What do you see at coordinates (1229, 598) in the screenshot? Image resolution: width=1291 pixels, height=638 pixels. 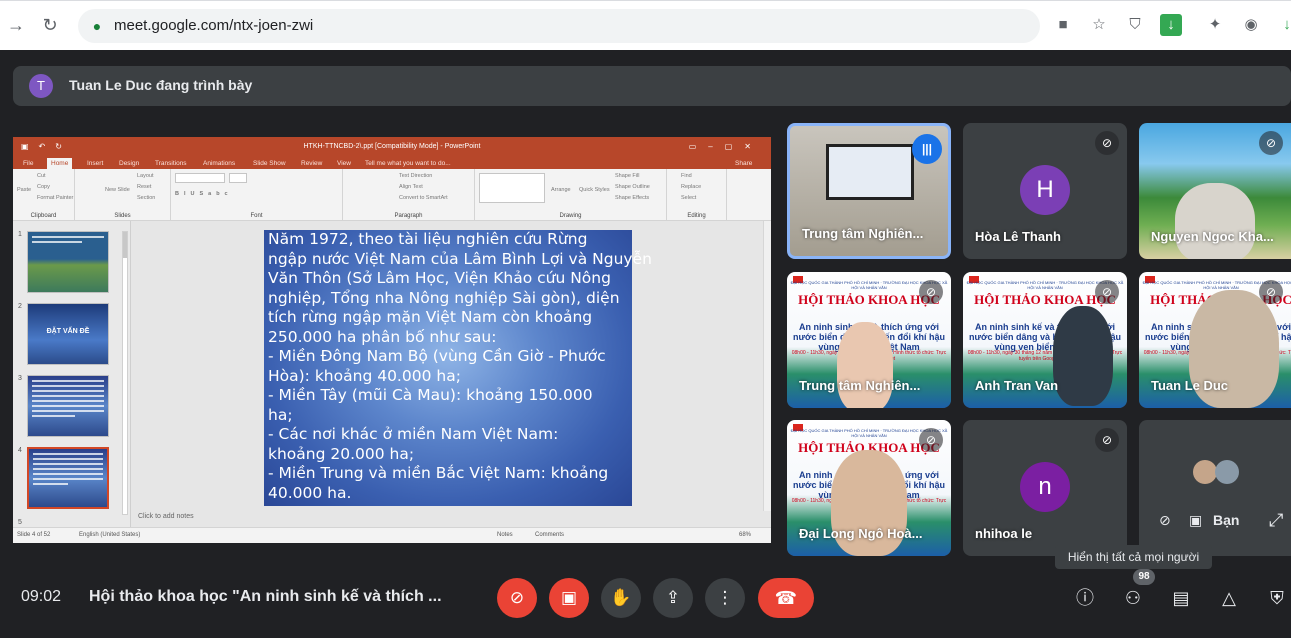 I see `activities-icon: △` at bounding box center [1229, 598].